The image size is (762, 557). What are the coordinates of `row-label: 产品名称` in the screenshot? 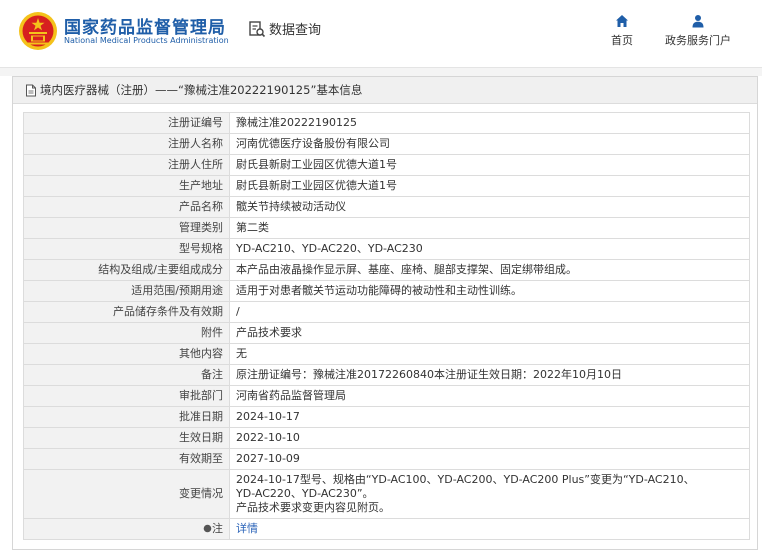 It's located at (126, 207).